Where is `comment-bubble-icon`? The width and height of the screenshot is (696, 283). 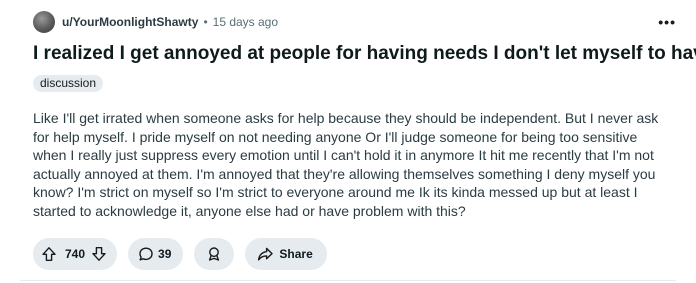
comment-bubble-icon is located at coordinates (146, 254).